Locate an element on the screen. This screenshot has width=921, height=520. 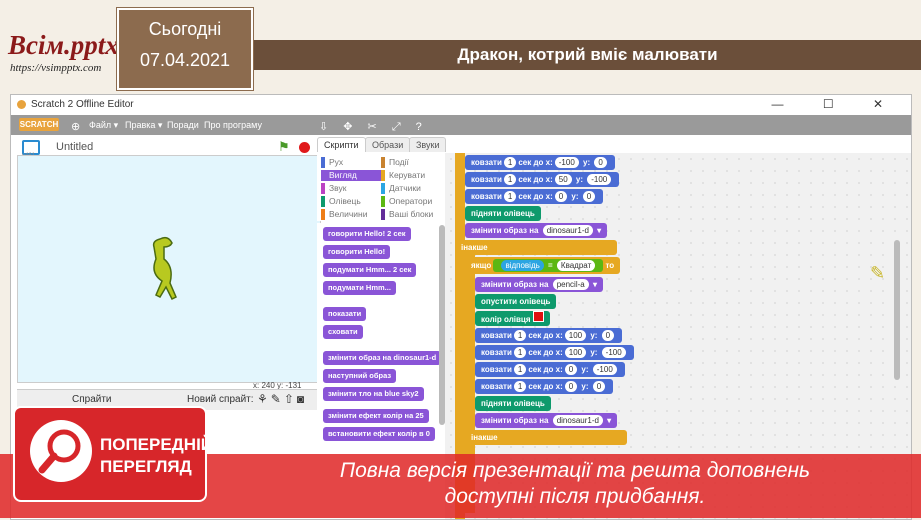
green-flag-icon: ⚑ is located at coordinates (284, 147).